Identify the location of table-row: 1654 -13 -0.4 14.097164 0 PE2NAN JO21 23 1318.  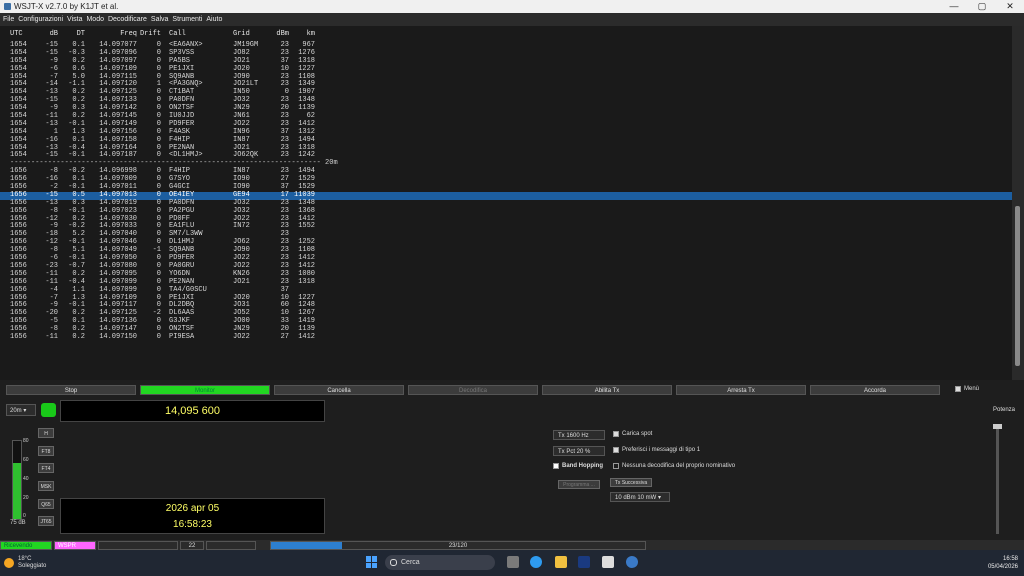
(506, 148).